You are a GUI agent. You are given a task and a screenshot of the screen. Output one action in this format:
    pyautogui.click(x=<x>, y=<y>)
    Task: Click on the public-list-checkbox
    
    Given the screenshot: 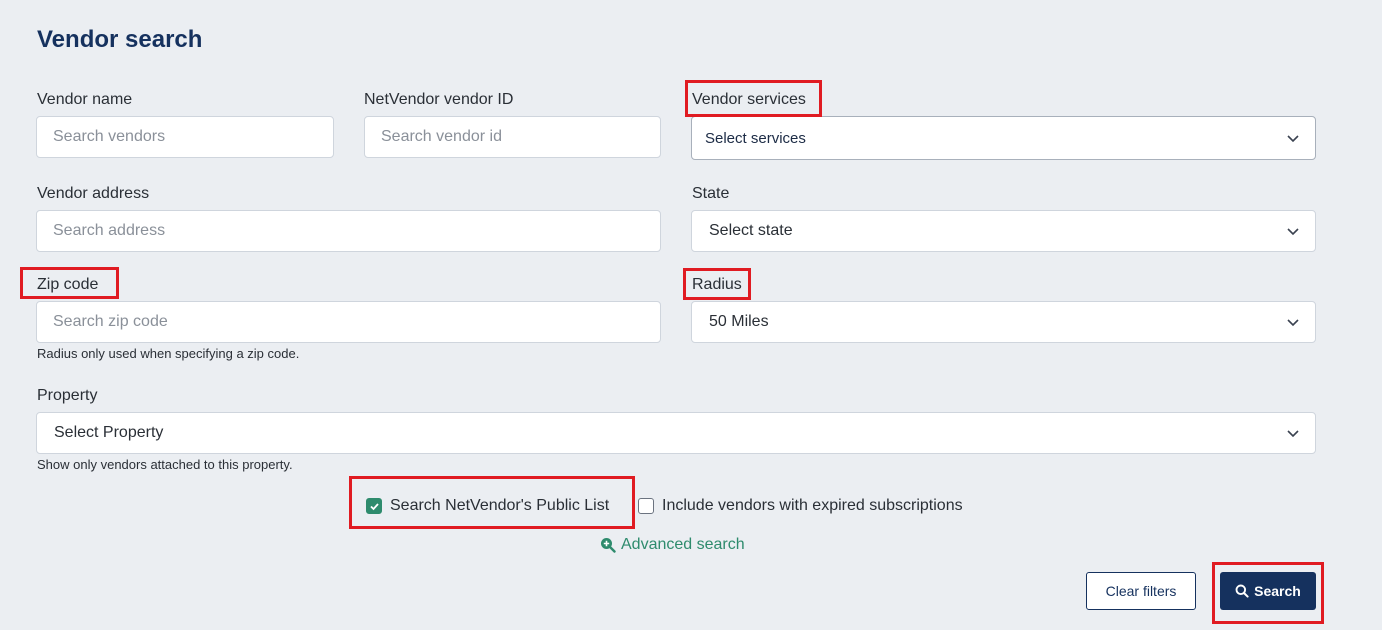 What is the action you would take?
    pyautogui.click(x=374, y=506)
    